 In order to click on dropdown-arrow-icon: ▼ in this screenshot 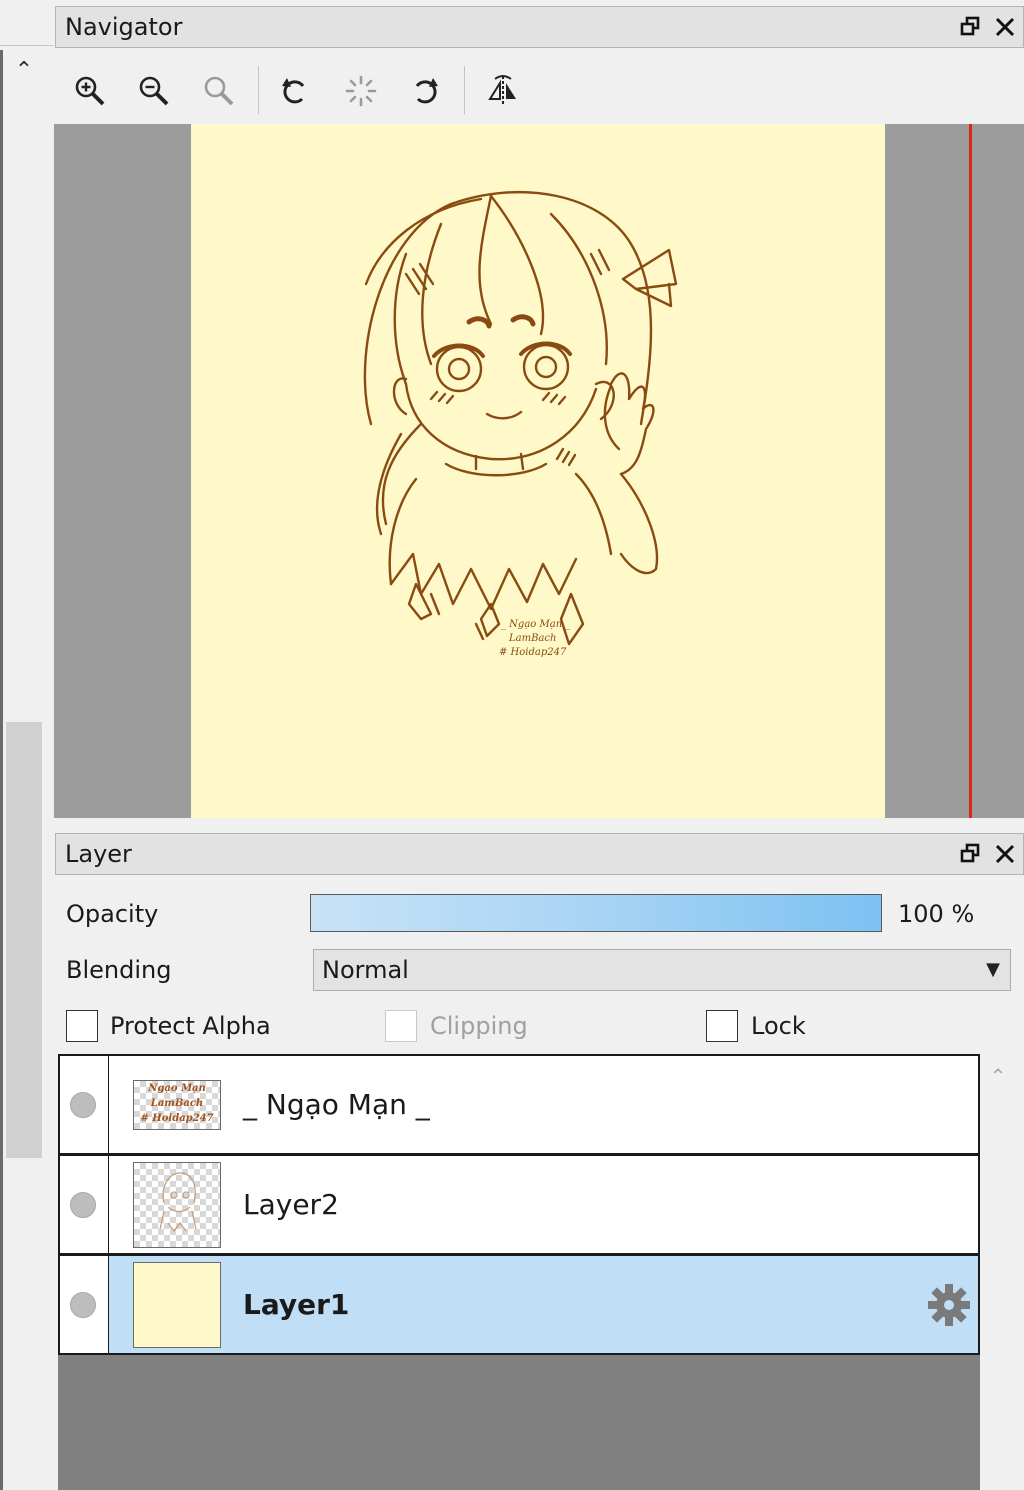, I will do `click(993, 969)`.